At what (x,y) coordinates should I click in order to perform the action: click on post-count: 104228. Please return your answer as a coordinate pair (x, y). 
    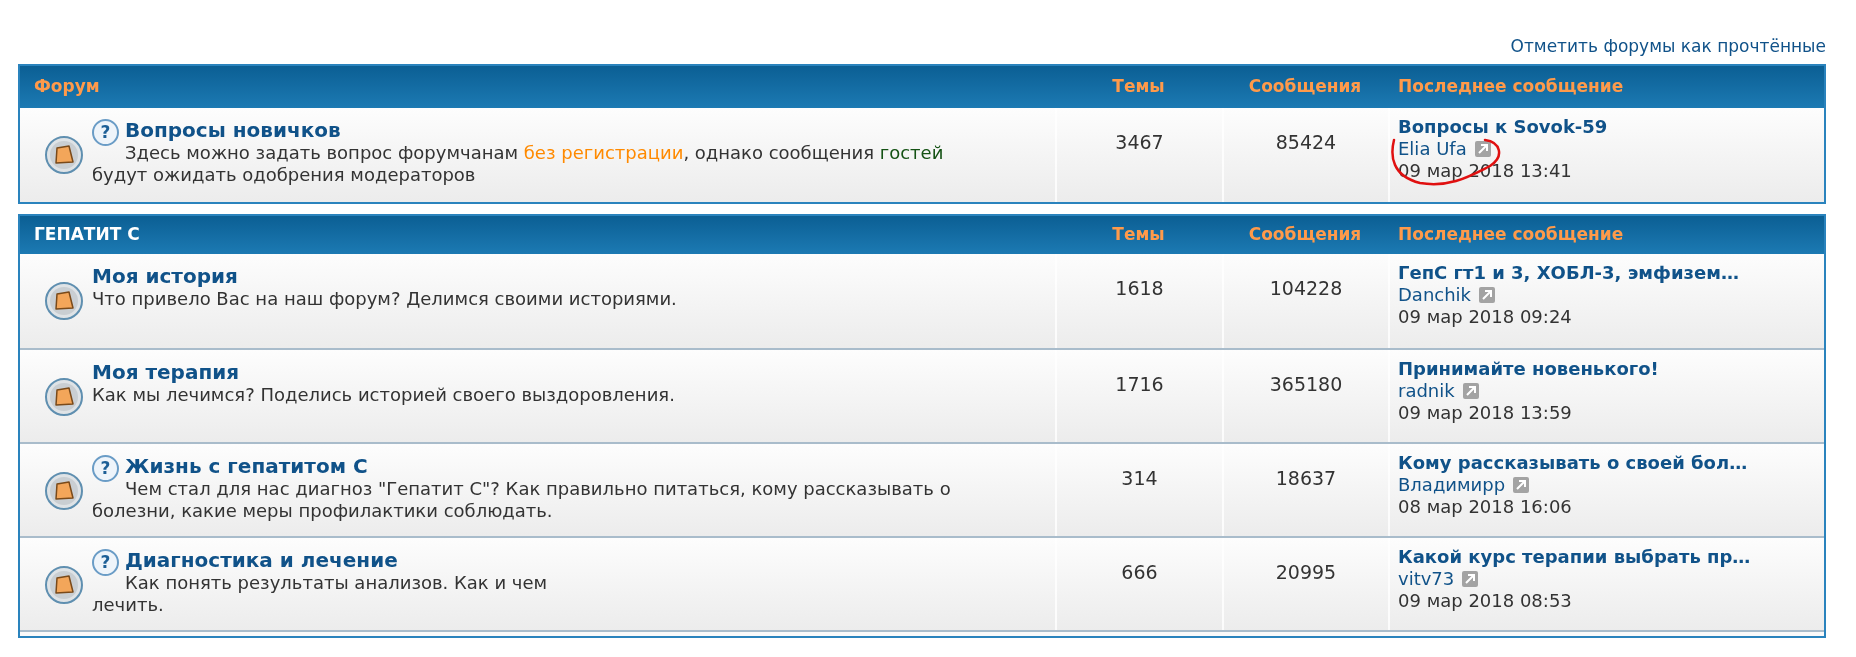
    Looking at the image, I should click on (1306, 288).